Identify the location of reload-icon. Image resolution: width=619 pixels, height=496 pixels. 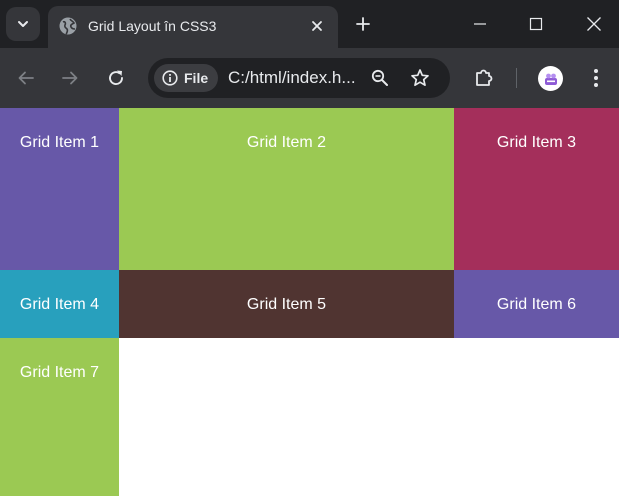
(116, 77).